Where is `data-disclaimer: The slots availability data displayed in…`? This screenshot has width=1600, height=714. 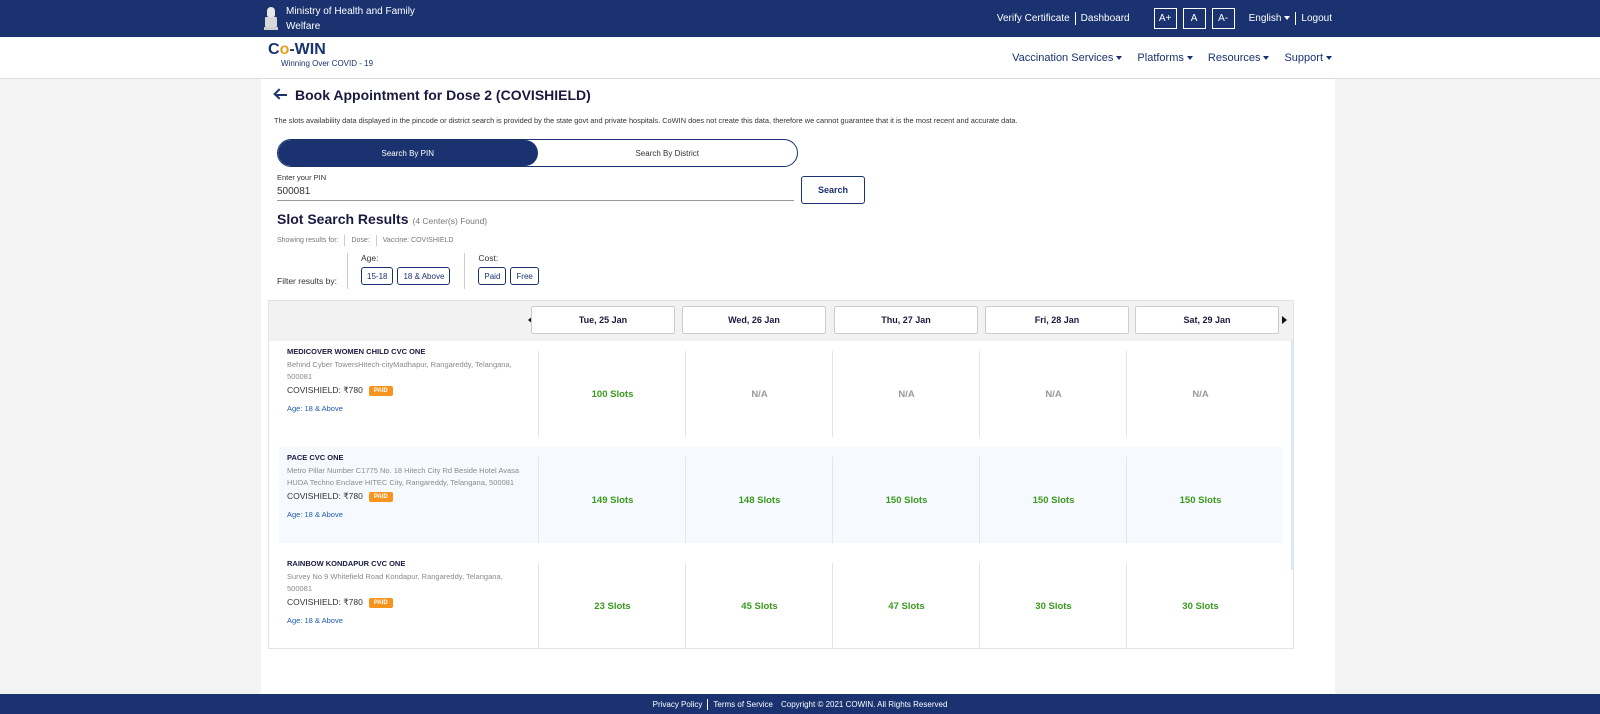 data-disclaimer: The slots availability data displayed in… is located at coordinates (646, 120).